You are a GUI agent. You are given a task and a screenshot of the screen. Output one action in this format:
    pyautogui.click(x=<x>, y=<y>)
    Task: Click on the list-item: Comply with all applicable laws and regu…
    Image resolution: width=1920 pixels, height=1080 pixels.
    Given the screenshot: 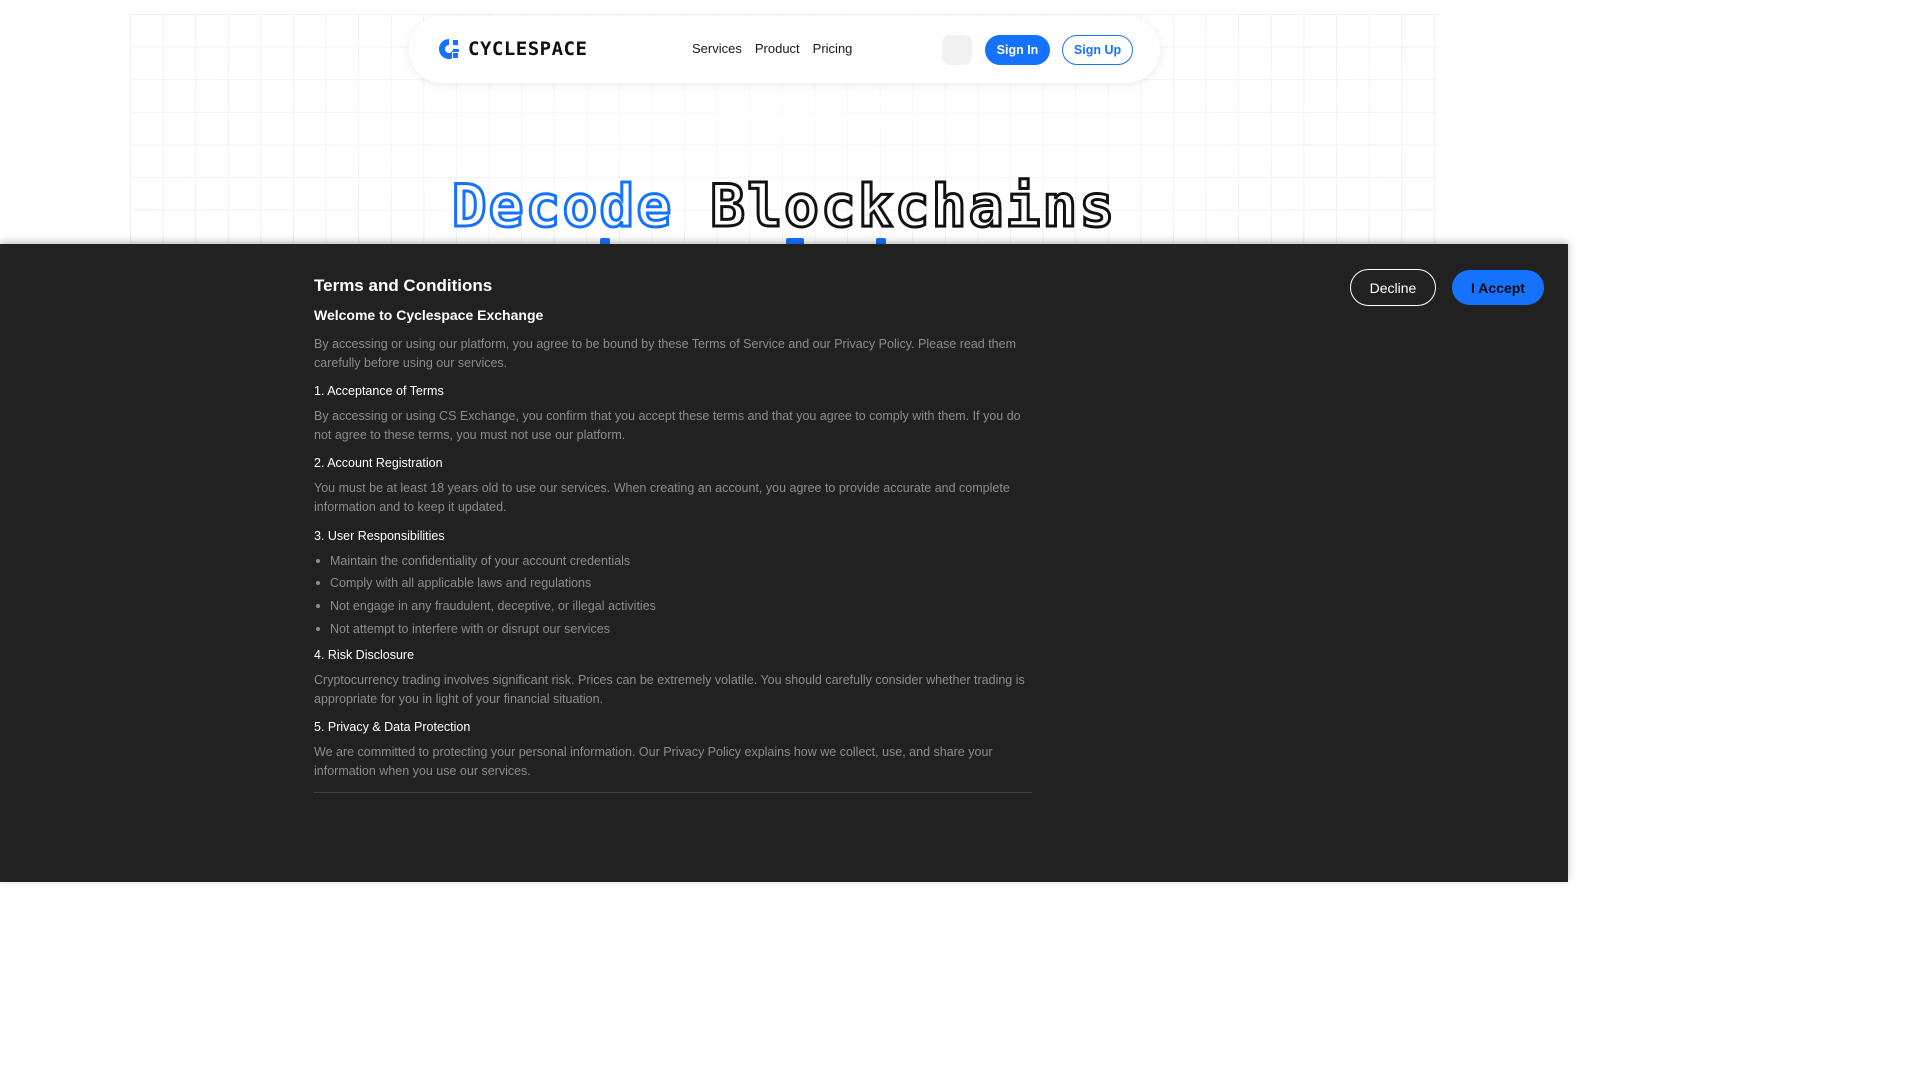 What is the action you would take?
    pyautogui.click(x=673, y=583)
    